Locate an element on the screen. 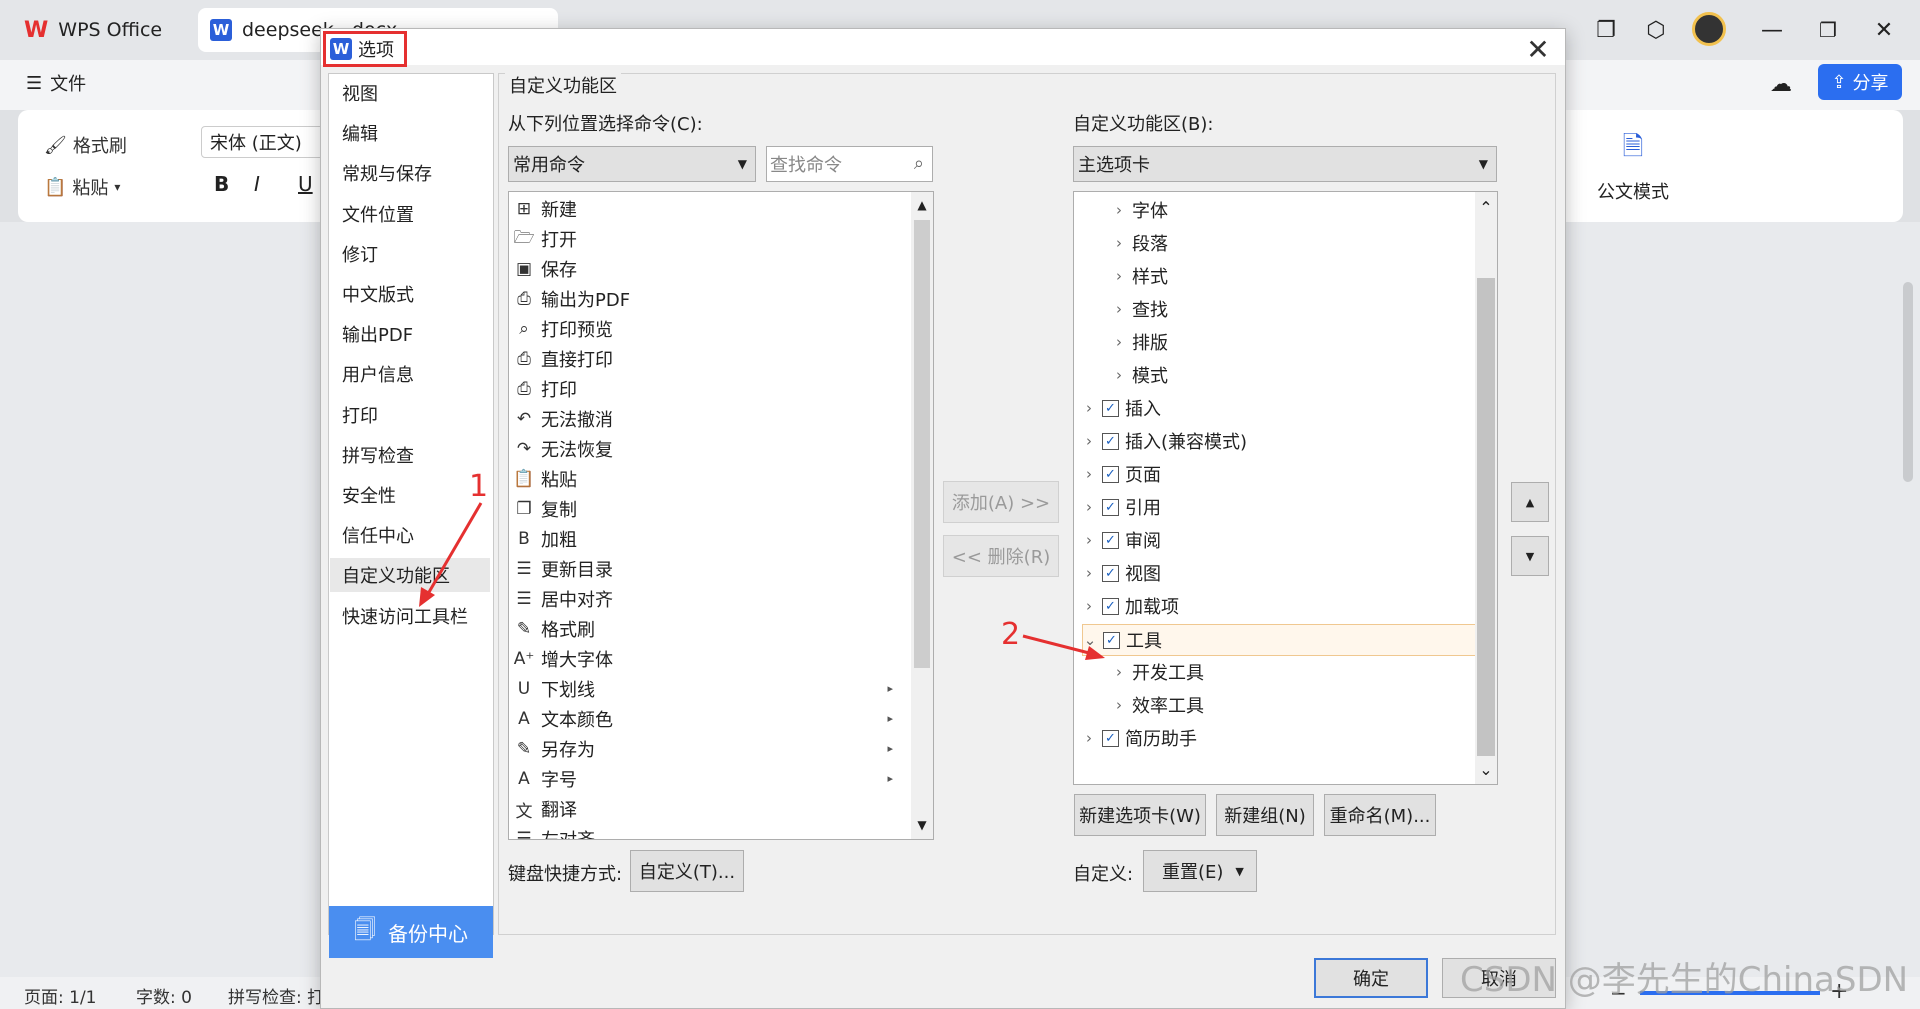 The image size is (1920, 1009). new-group-button: 新建组(N) is located at coordinates (1265, 815).